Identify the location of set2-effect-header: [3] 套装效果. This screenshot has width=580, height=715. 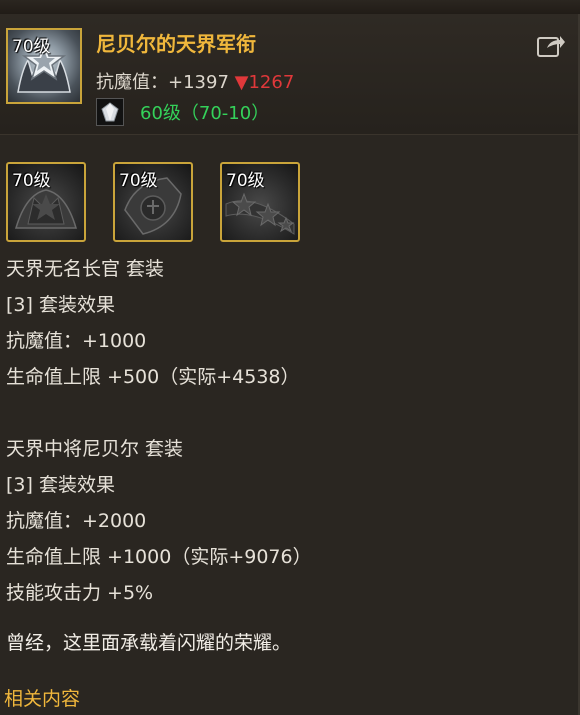
(60, 485).